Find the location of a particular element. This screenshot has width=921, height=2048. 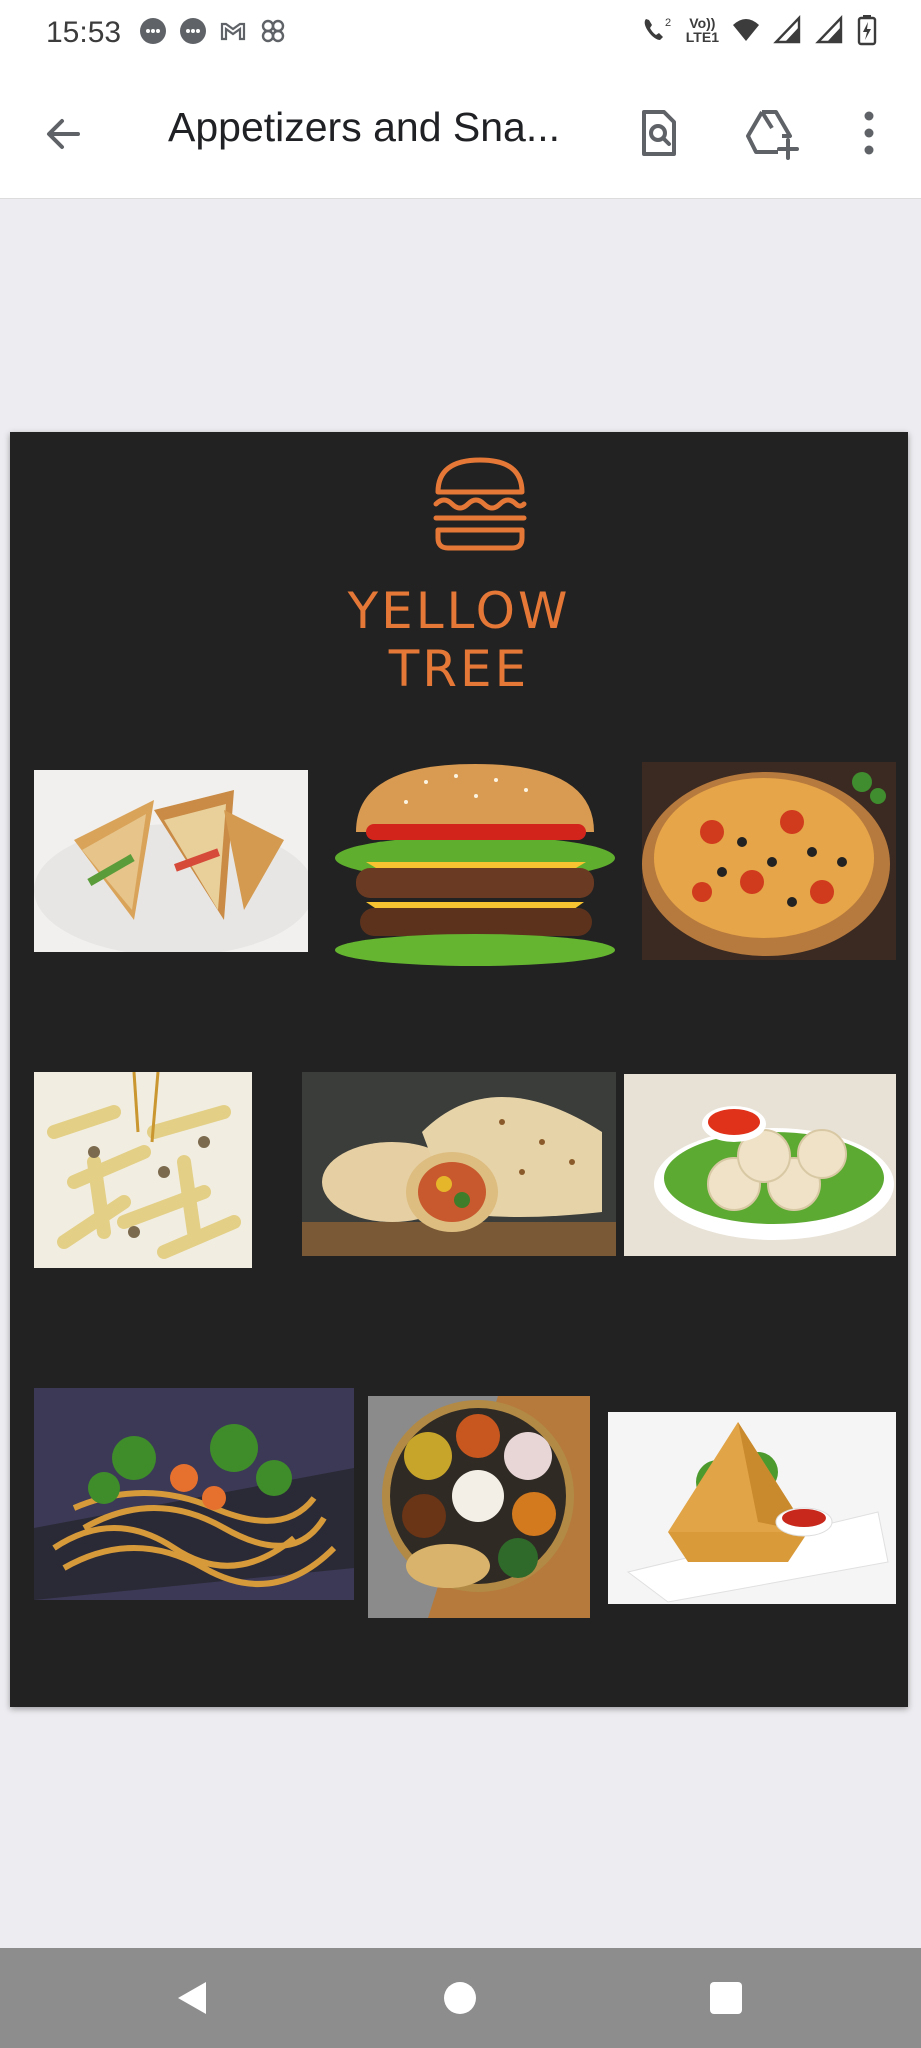

notification-icons is located at coordinates (213, 31).